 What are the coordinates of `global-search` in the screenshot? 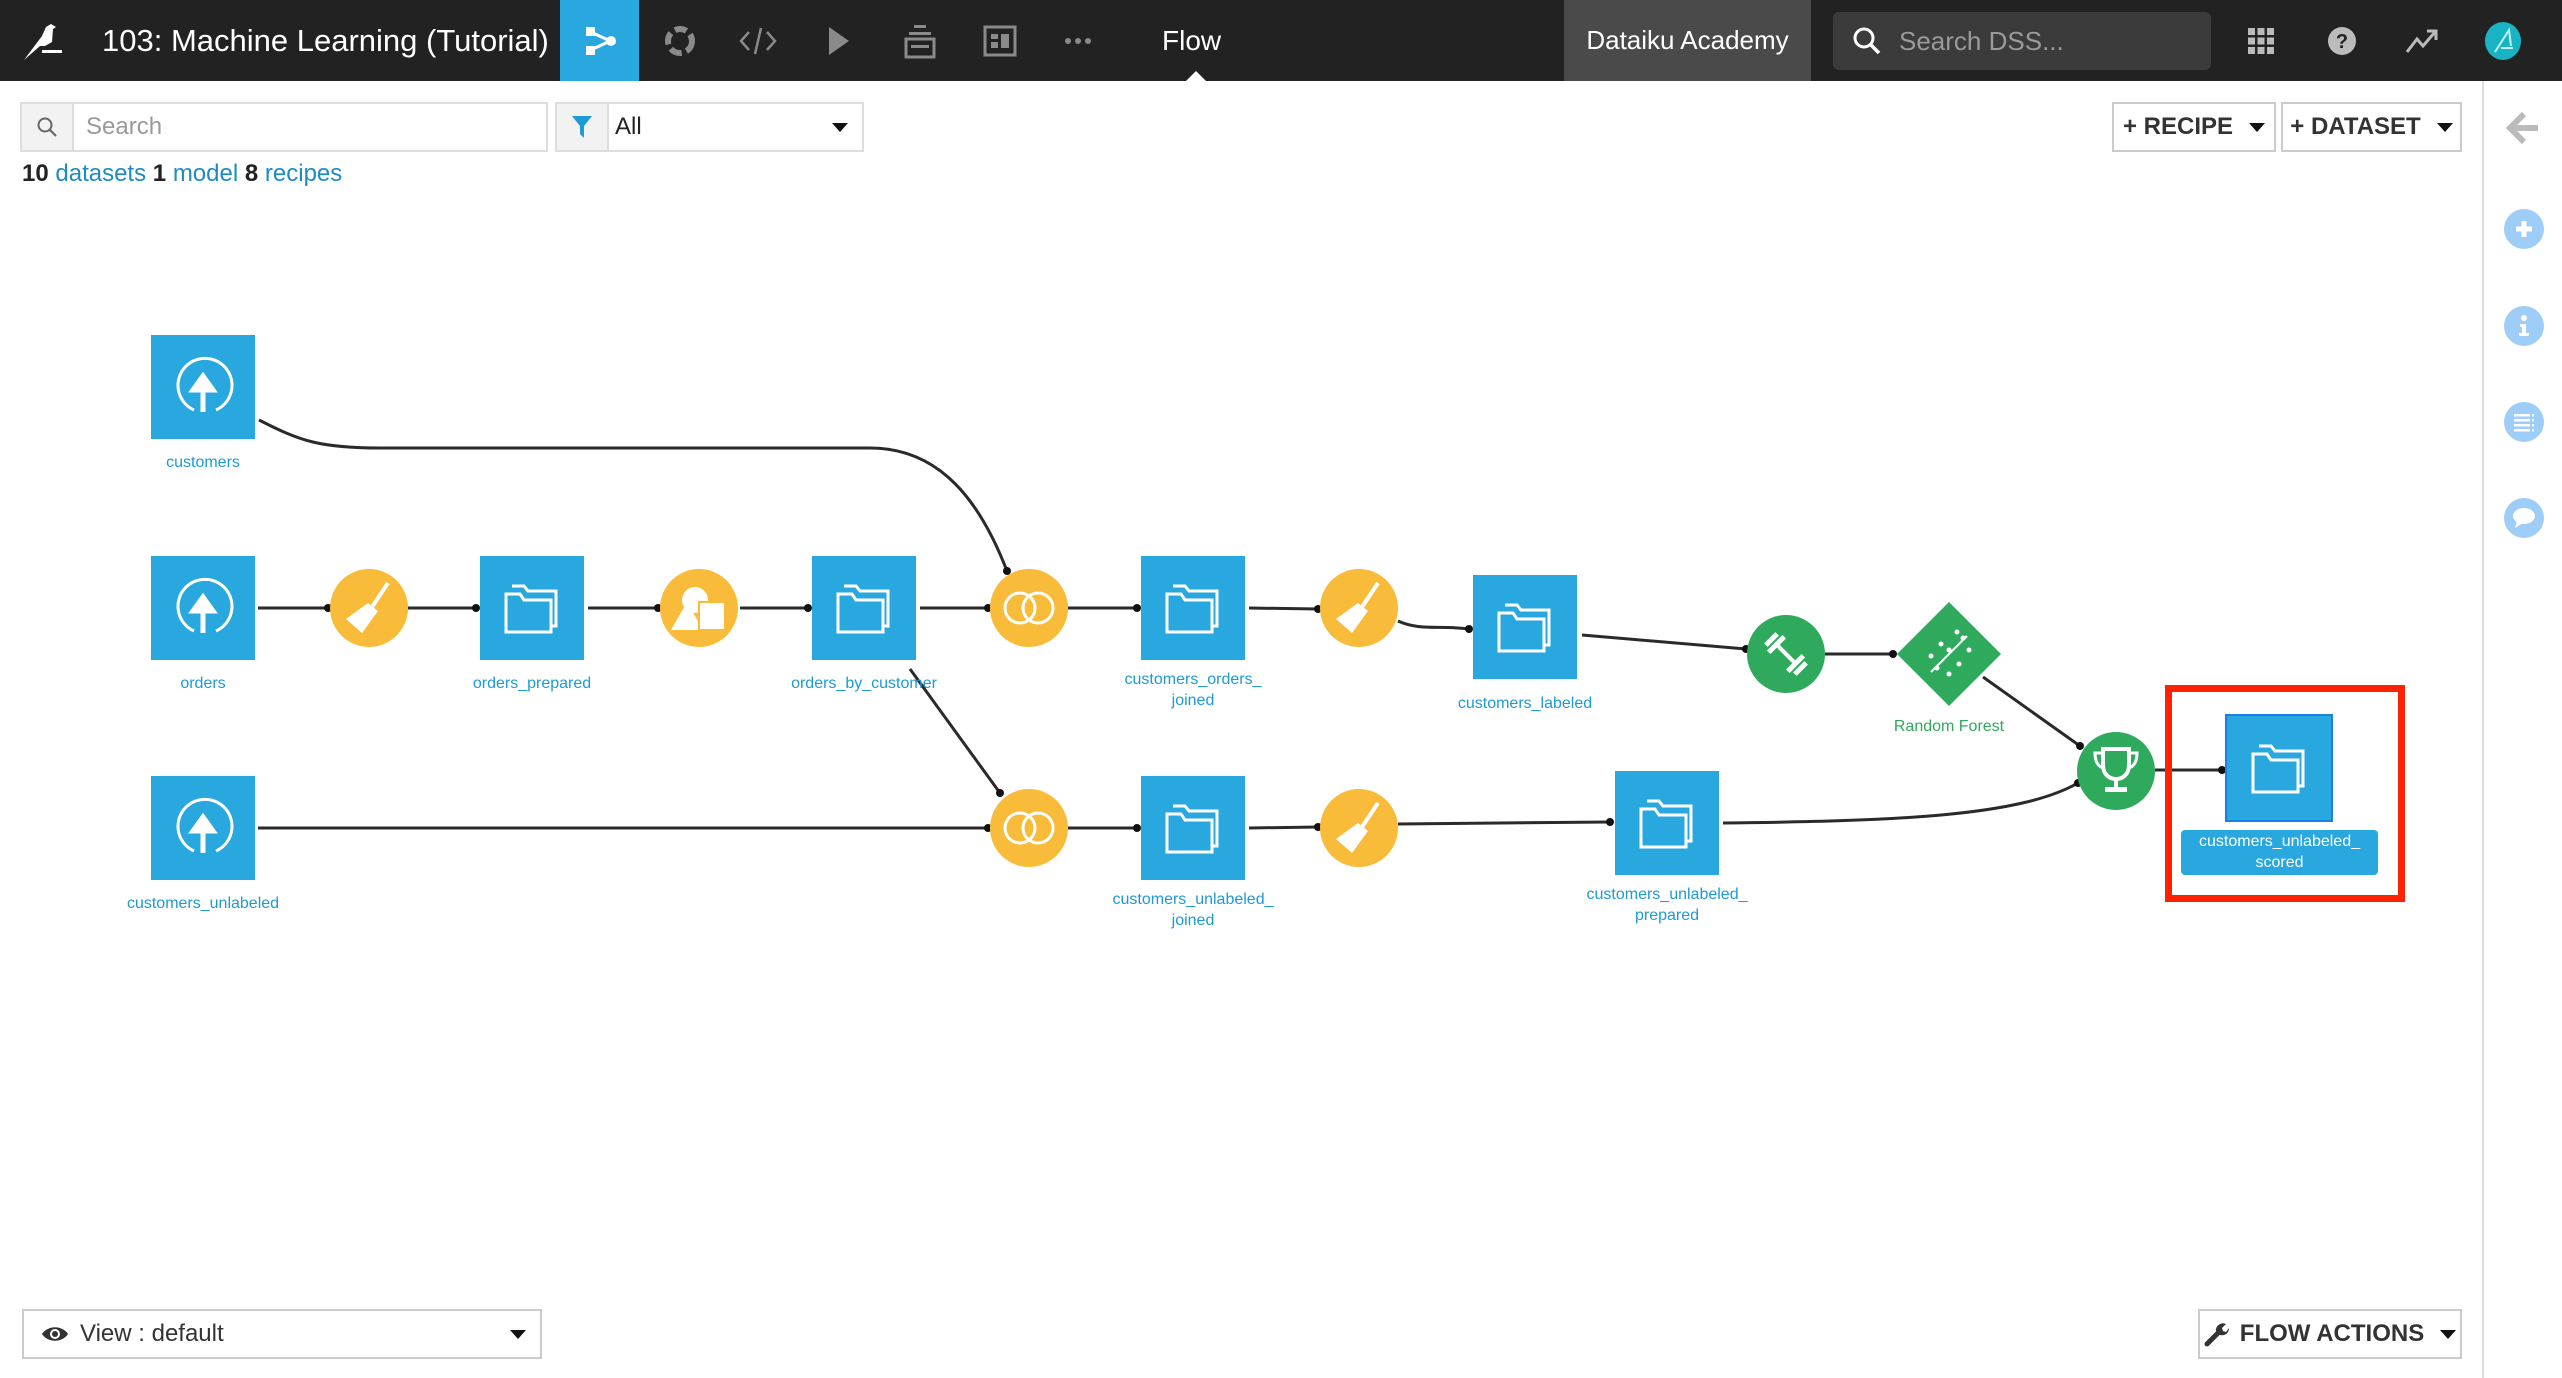 It's located at (2022, 41).